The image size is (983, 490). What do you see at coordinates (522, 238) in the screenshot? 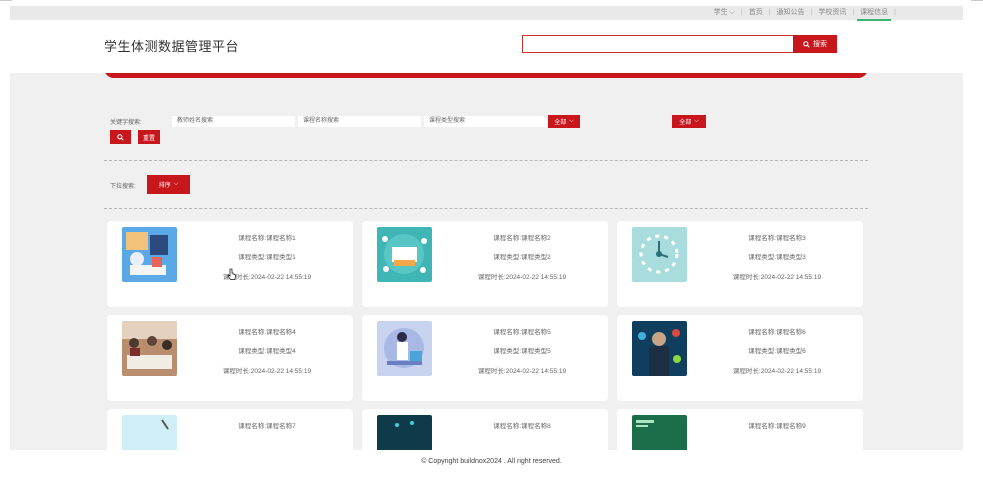
I see `course-name: 课程名称:课程名称2` at bounding box center [522, 238].